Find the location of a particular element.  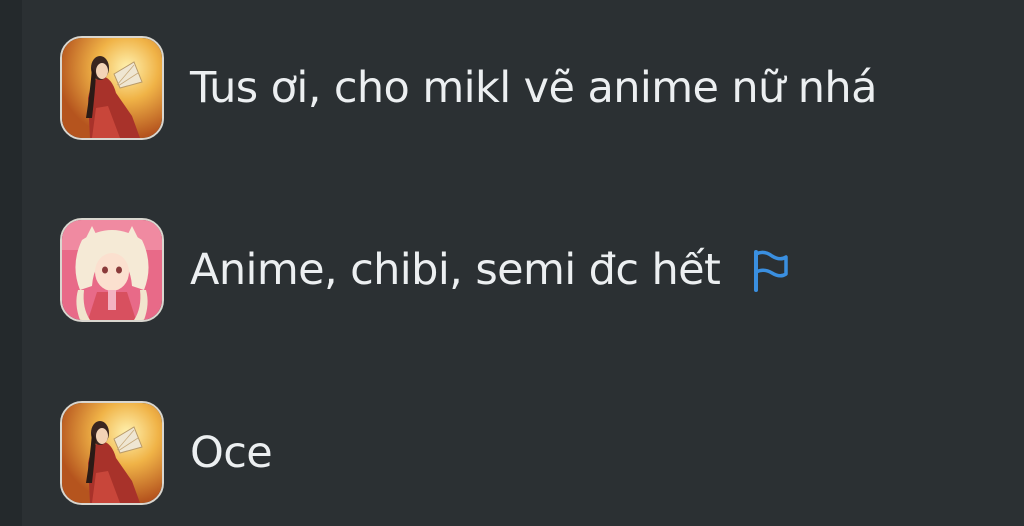

avatar-anime-girl-icon is located at coordinates (112, 270).